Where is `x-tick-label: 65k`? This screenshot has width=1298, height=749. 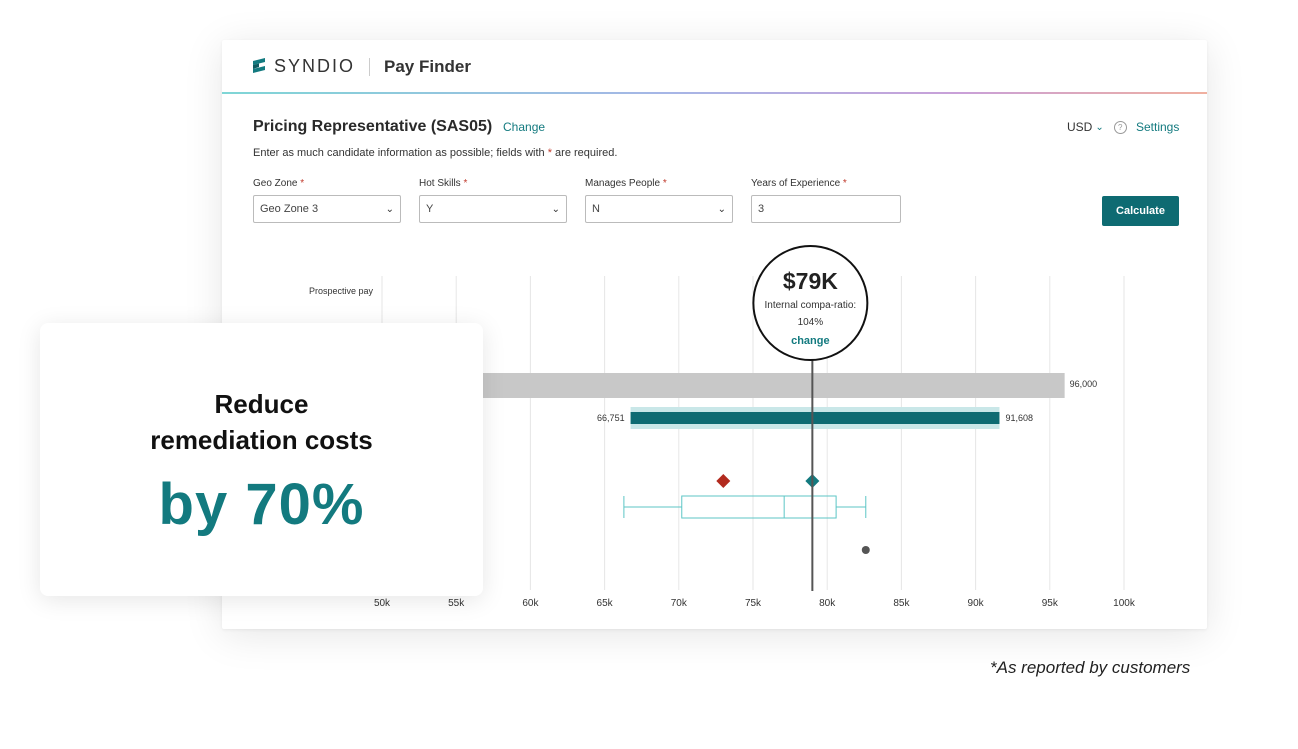 x-tick-label: 65k is located at coordinates (605, 603).